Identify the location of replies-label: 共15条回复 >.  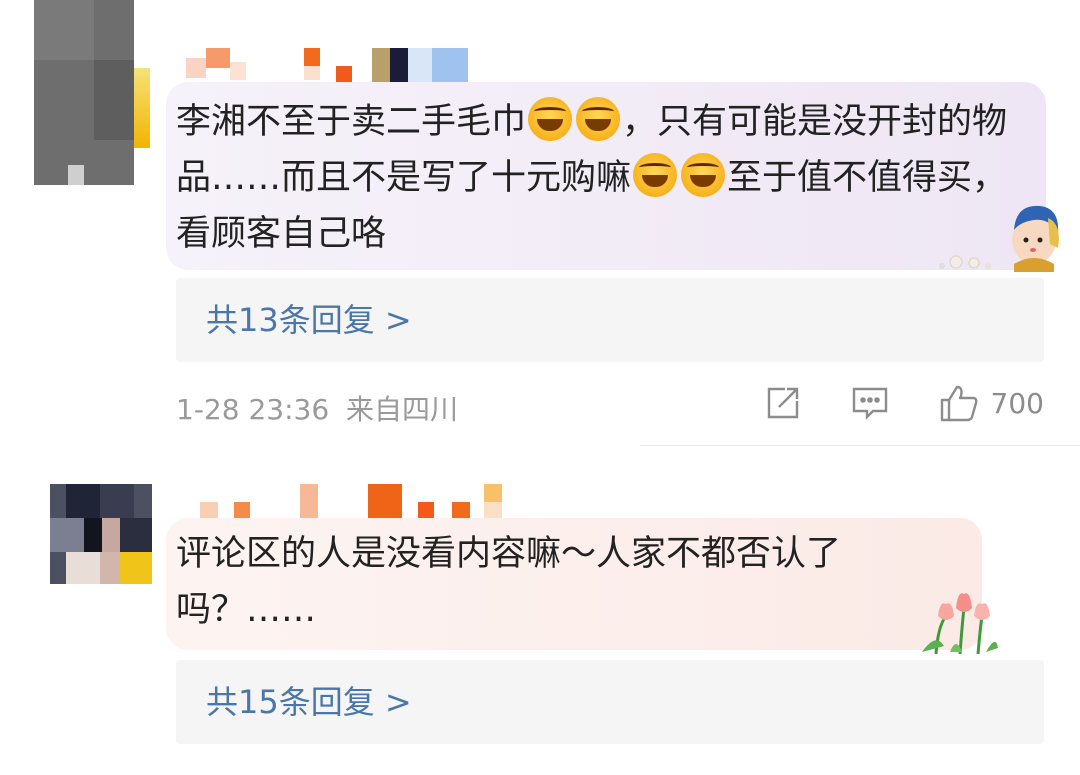
(309, 702).